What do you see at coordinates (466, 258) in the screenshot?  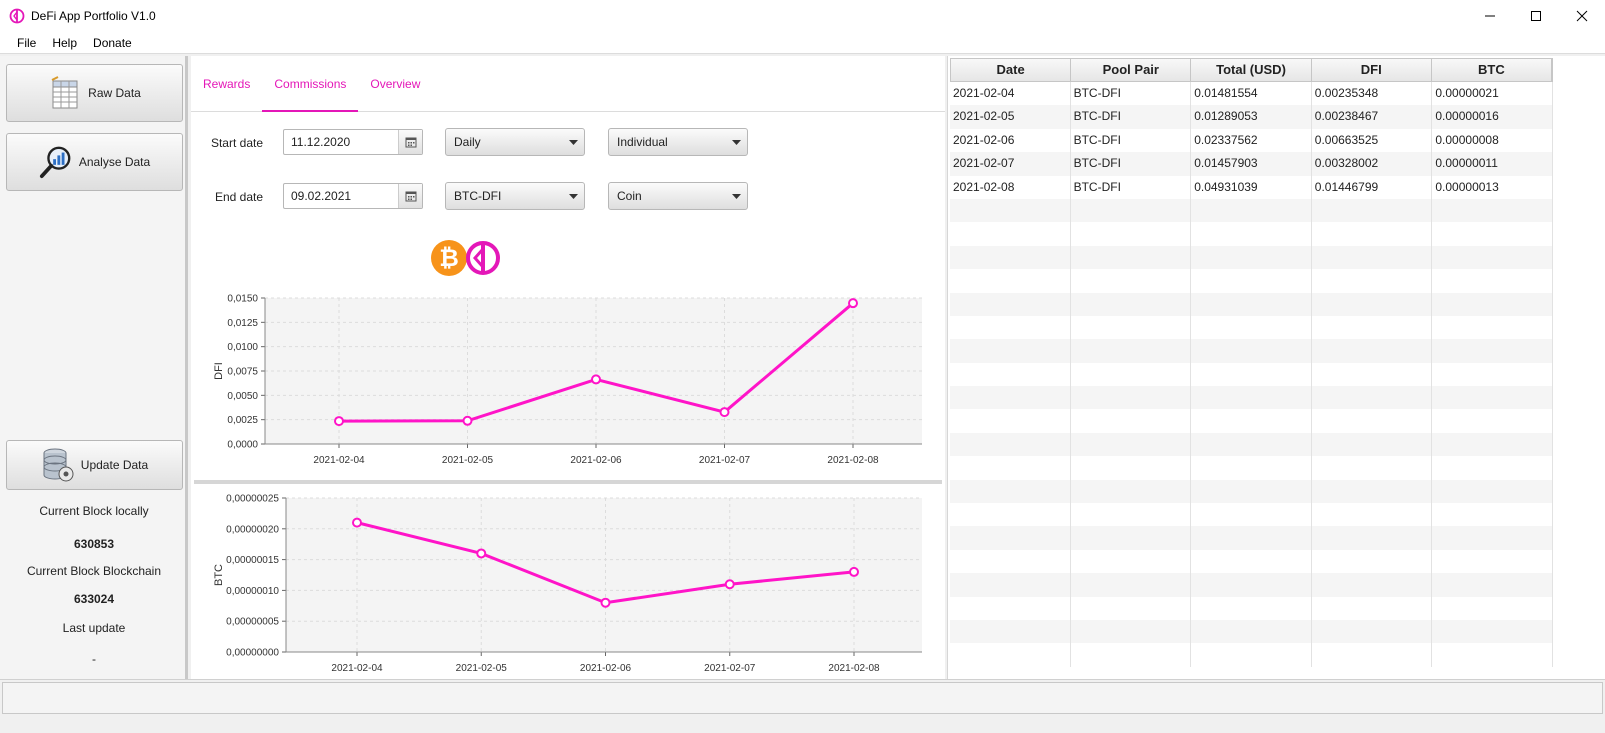 I see `pool-pair-logos: ₿` at bounding box center [466, 258].